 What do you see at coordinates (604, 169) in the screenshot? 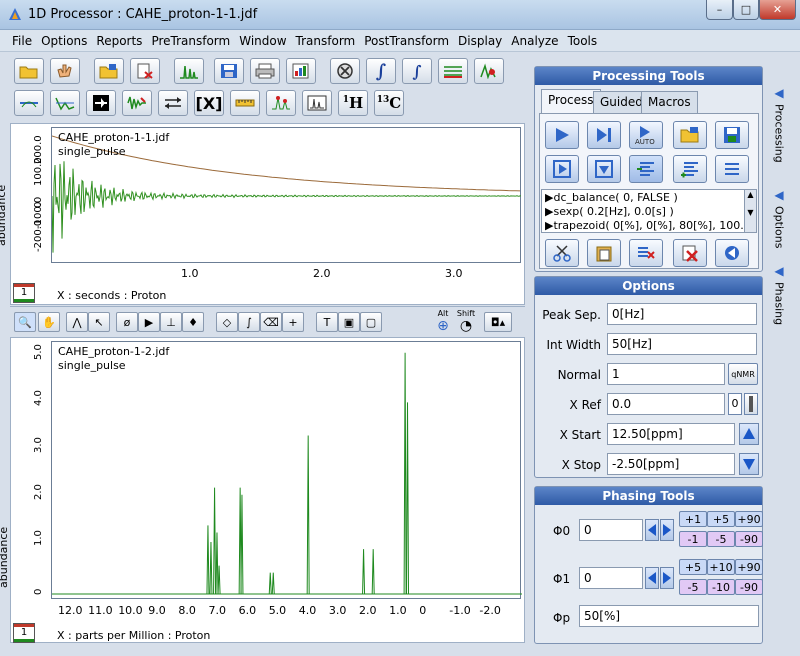
I see `down-box-icon` at bounding box center [604, 169].